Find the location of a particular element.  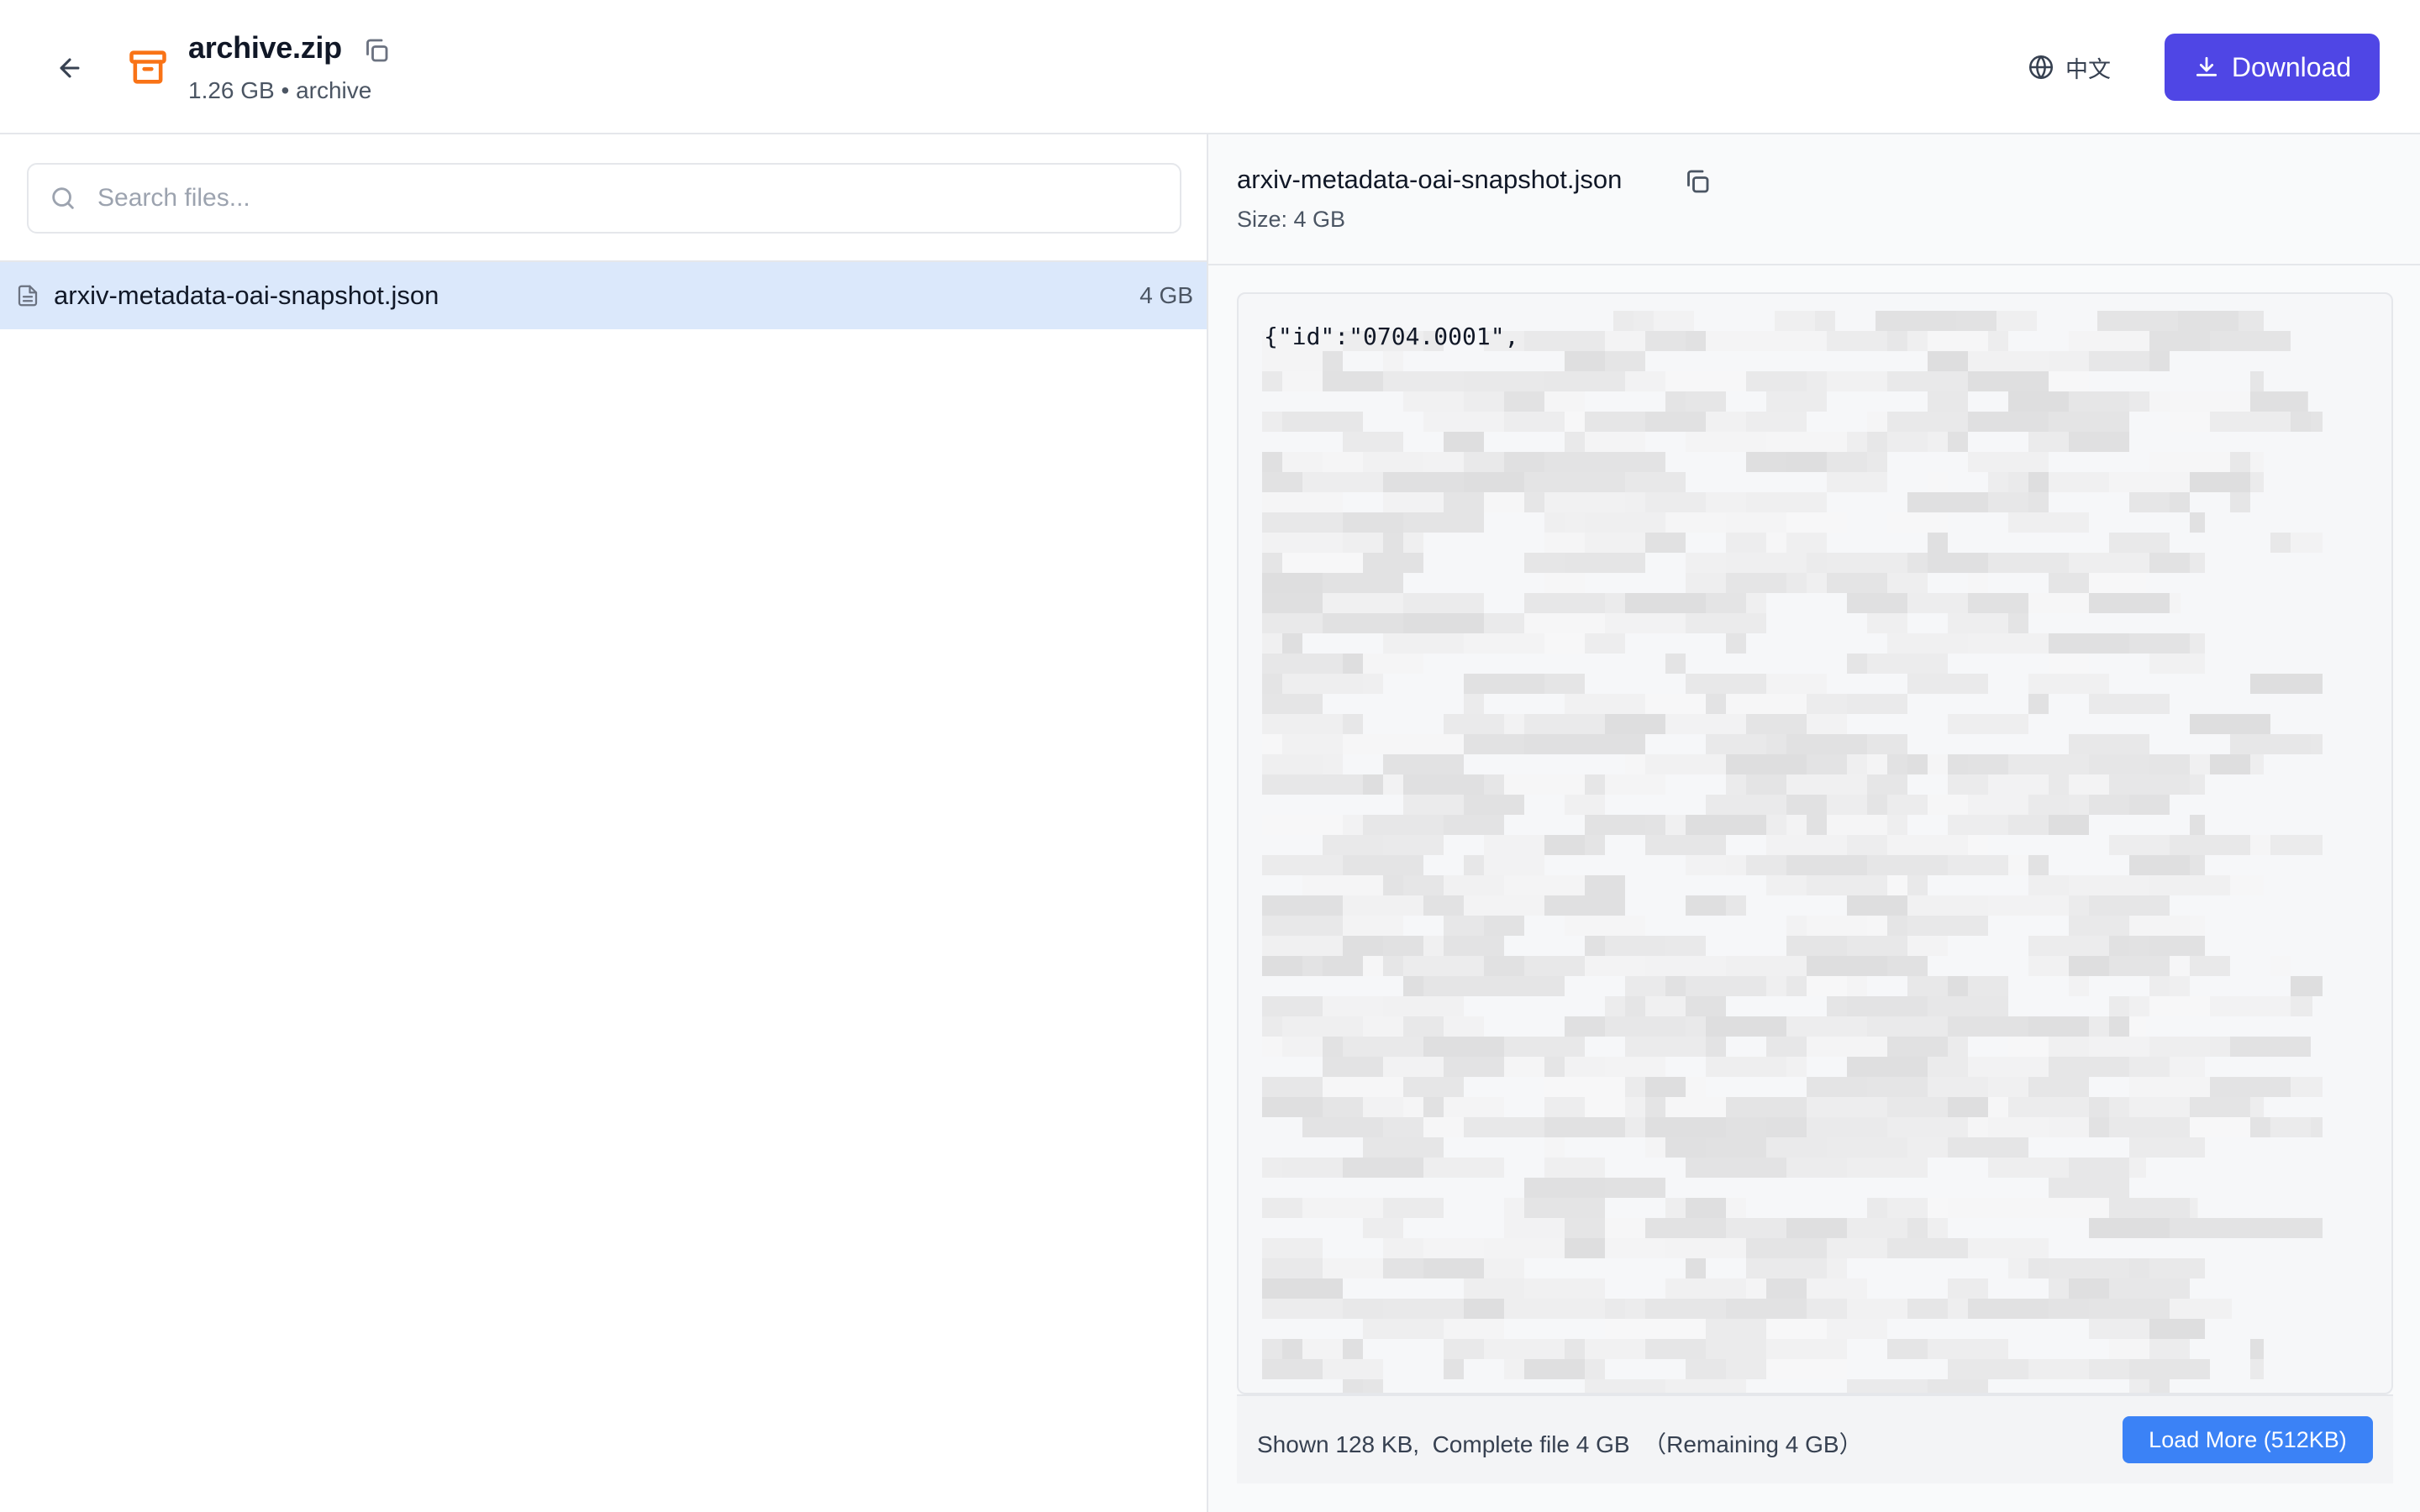

archive-meta: 1.26 GB • archive is located at coordinates (280, 90).